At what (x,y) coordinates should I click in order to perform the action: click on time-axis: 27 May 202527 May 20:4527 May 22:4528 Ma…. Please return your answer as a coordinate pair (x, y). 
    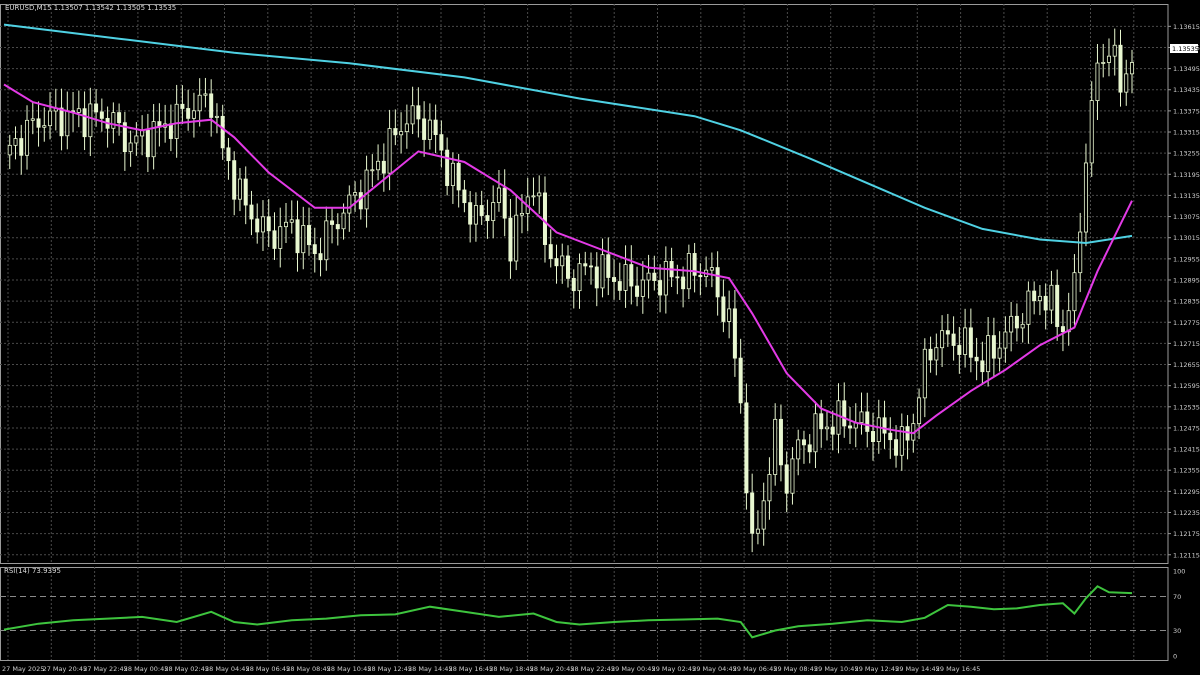
    Looking at the image, I should click on (491, 669).